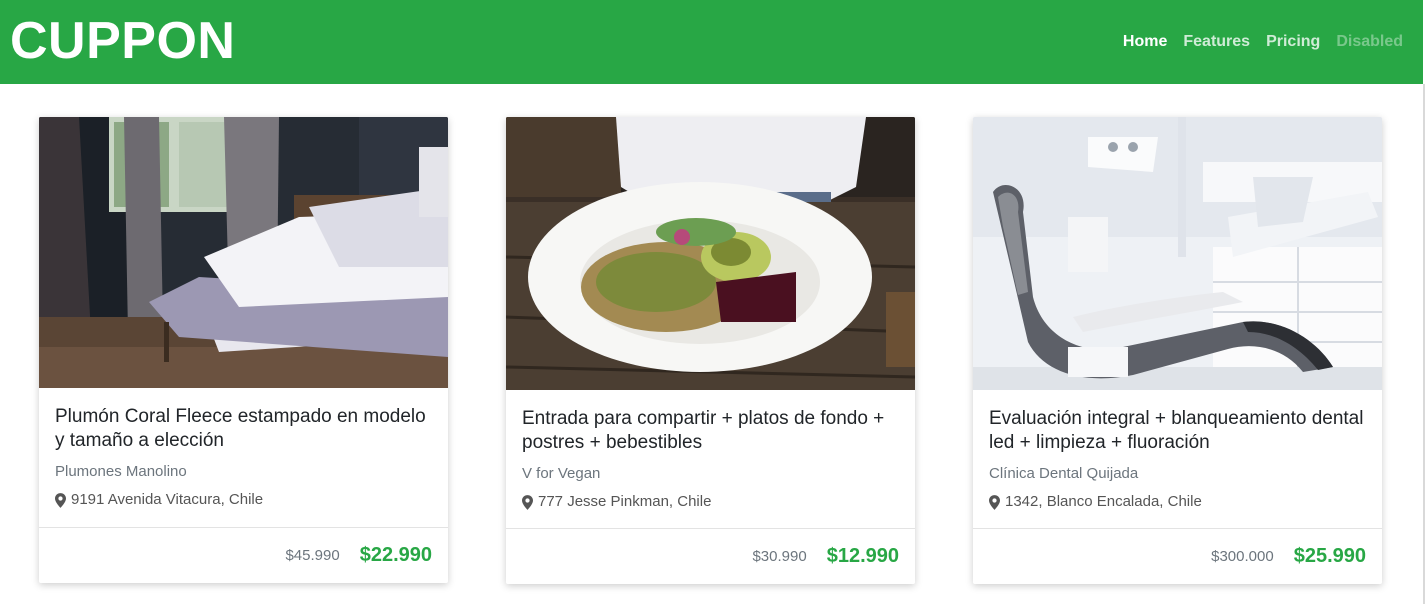 The height and width of the screenshot is (604, 1425). I want to click on salad-plate-photo, so click(710, 253).